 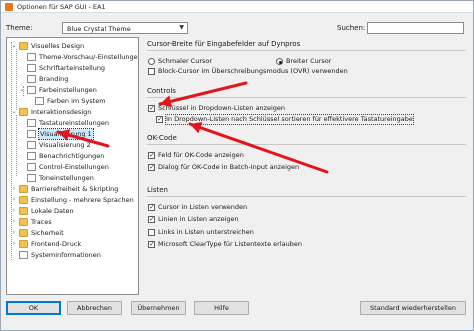 What do you see at coordinates (66, 134) in the screenshot?
I see `tree-item-label: Visualisierung 1` at bounding box center [66, 134].